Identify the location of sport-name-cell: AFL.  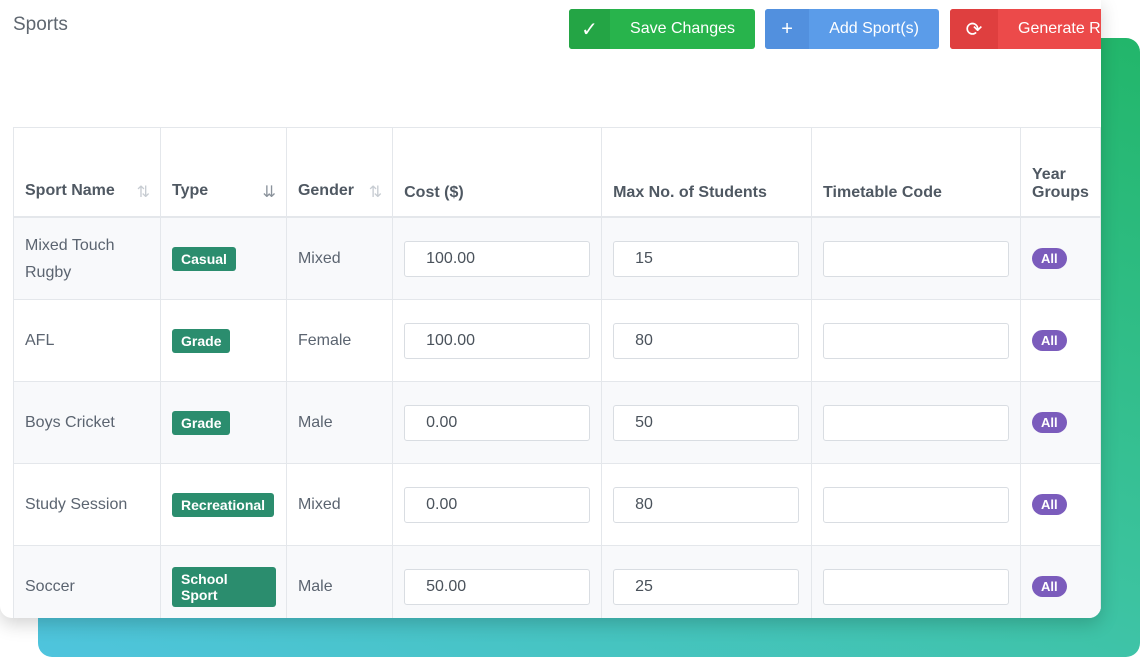
(87, 340).